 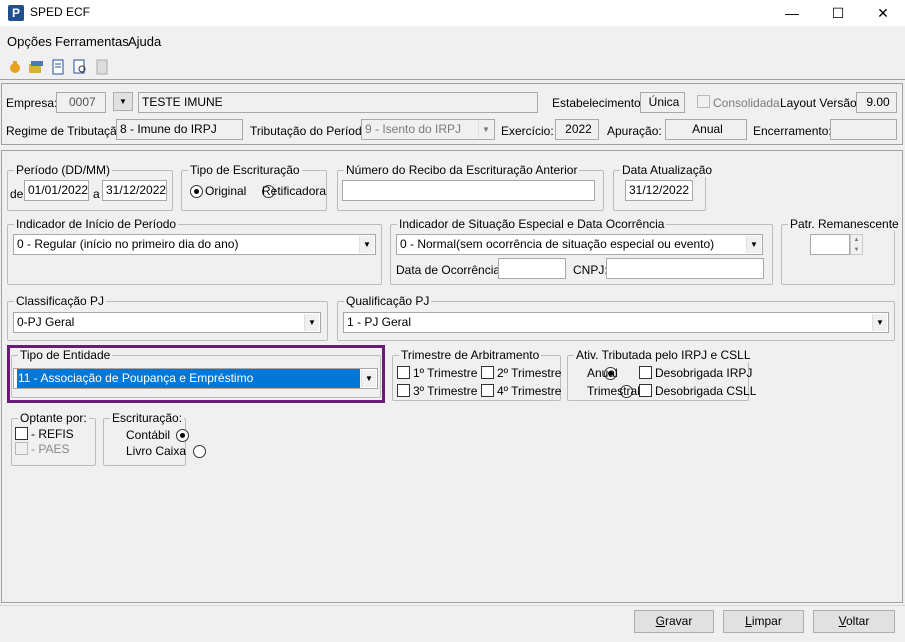 I want to click on livro-caixa-radio, so click(x=199, y=452).